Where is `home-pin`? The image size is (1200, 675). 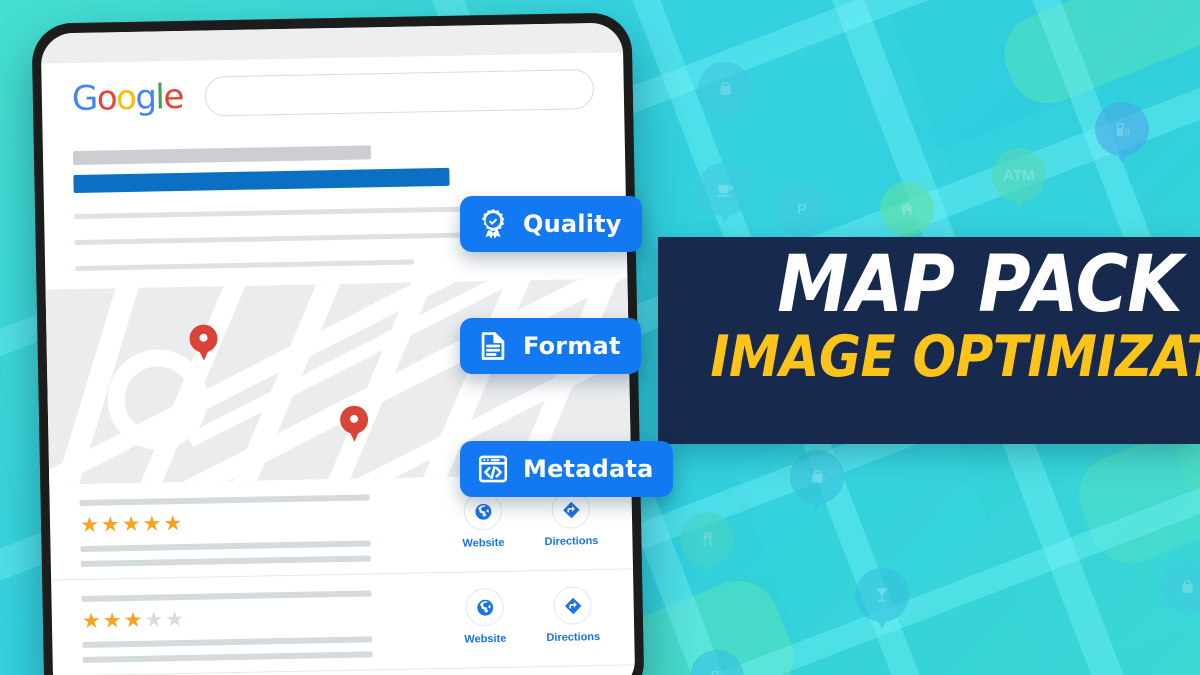
home-pin is located at coordinates (907, 209).